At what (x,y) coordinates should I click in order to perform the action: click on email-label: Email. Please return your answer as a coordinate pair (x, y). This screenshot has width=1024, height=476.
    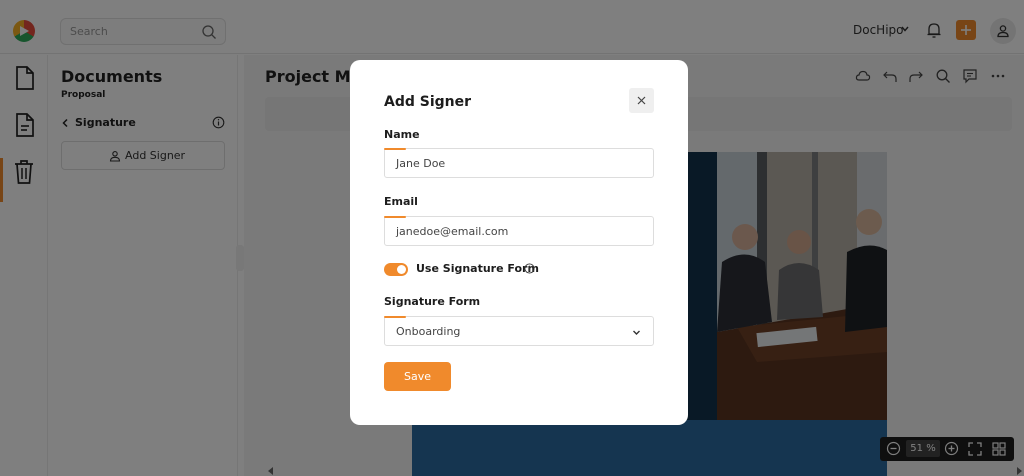
    Looking at the image, I should click on (401, 201).